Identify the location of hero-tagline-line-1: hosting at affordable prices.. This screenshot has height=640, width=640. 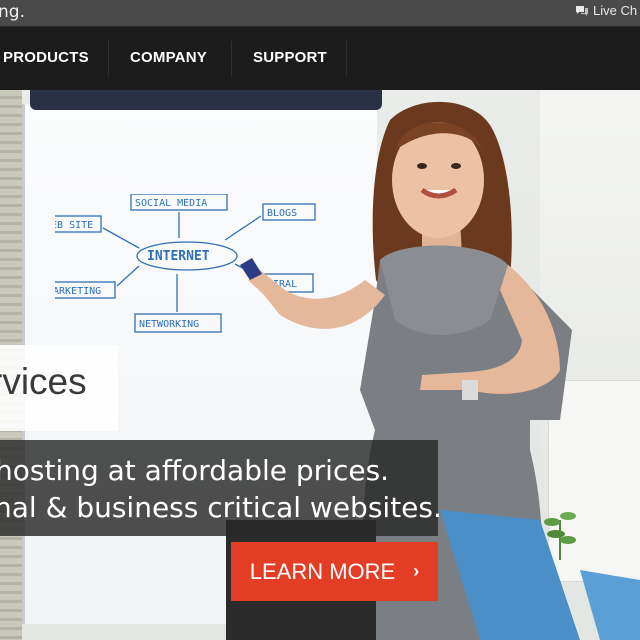
(195, 470).